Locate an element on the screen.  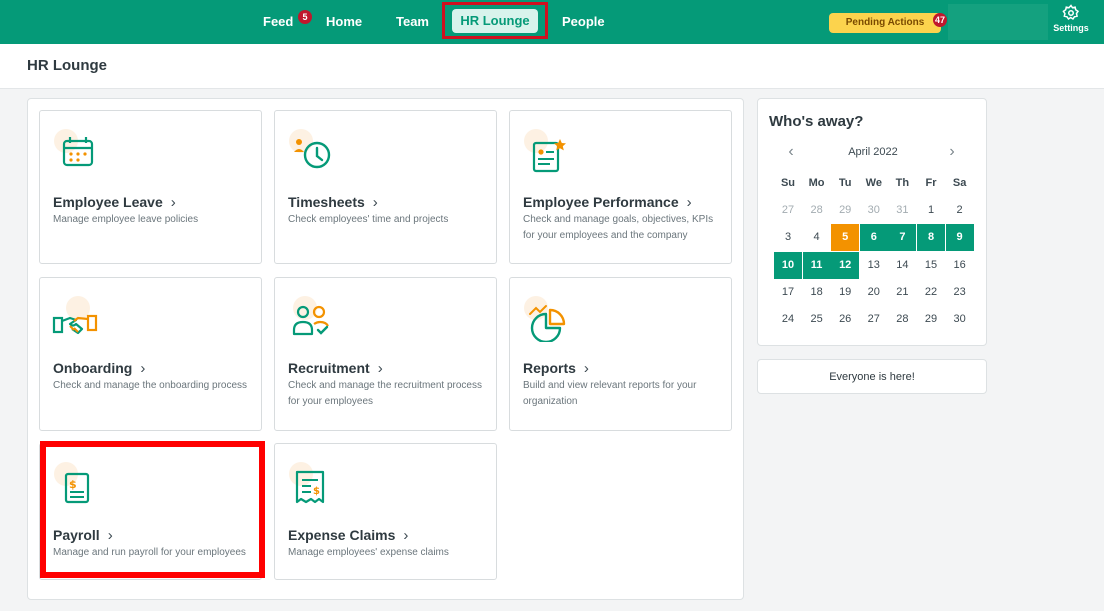
calendar-month-nav: ‹ April 2022 › is located at coordinates (873, 152).